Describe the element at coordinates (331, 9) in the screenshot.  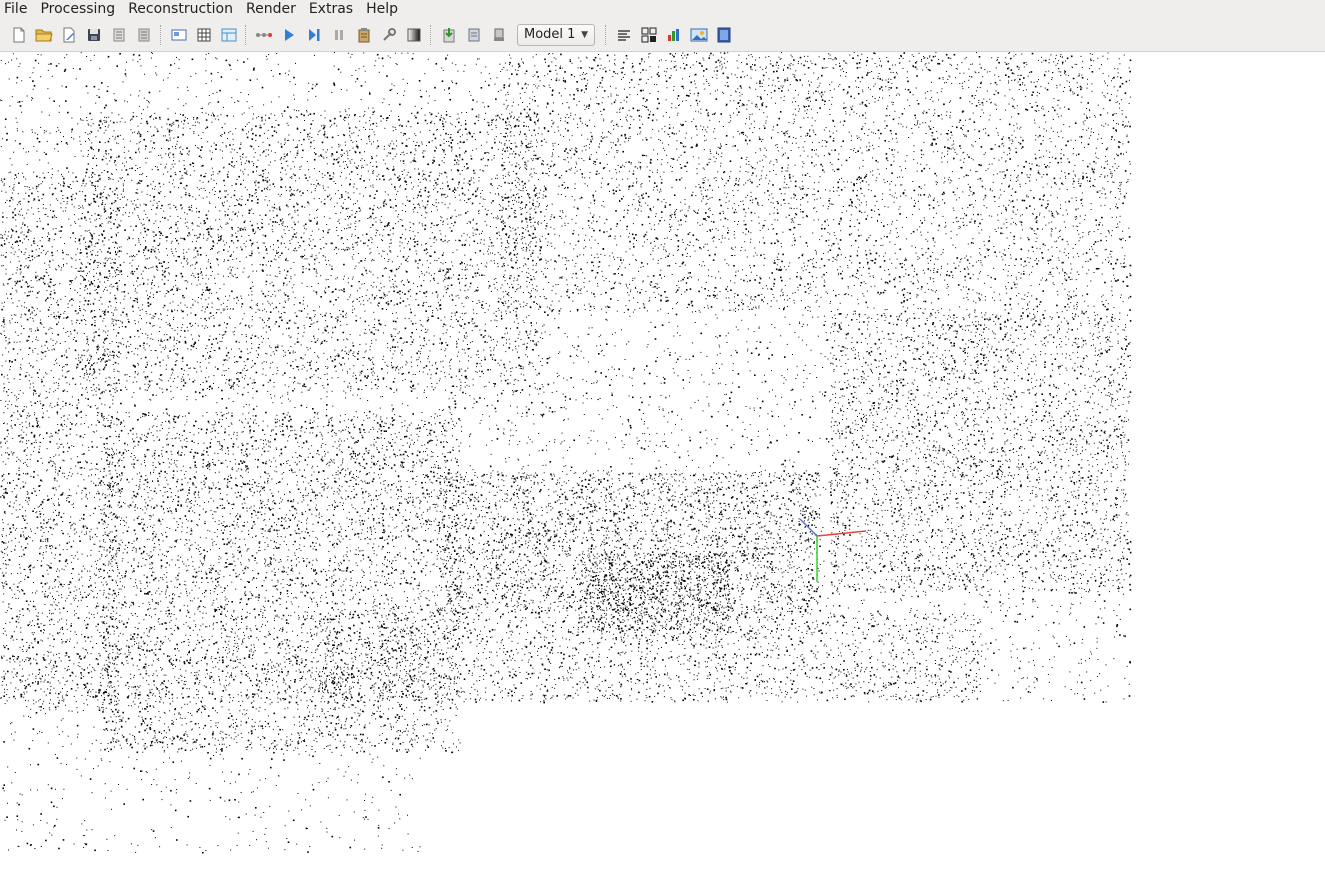
I see `menu-extras: Extras` at that location.